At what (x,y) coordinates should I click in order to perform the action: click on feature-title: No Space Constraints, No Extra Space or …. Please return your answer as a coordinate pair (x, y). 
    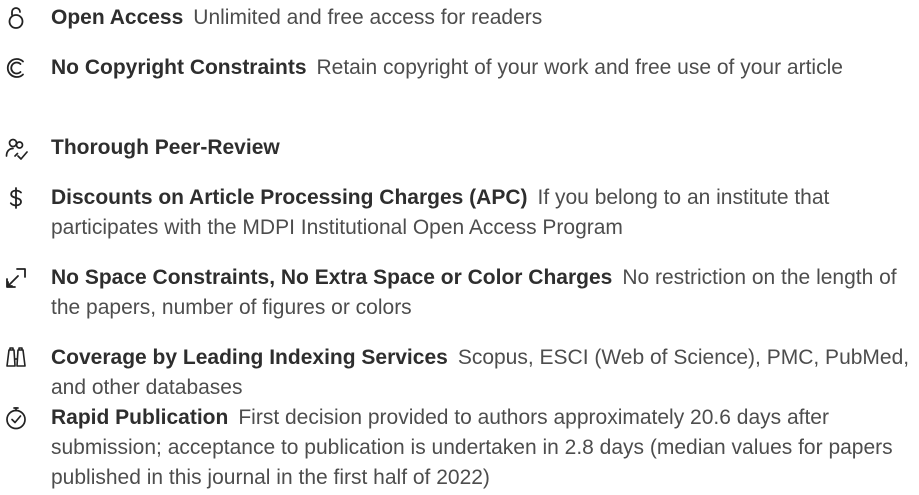
    Looking at the image, I should click on (332, 277).